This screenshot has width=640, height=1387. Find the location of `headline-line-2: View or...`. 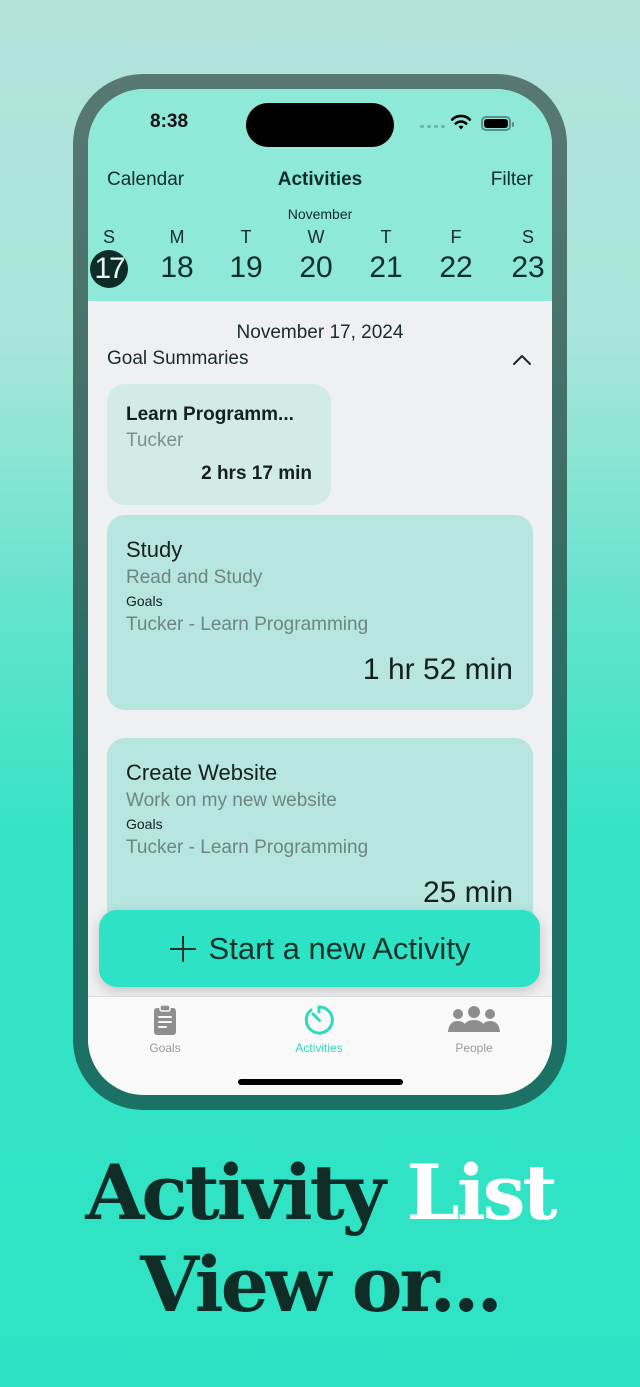

headline-line-2: View or... is located at coordinates (321, 1284).